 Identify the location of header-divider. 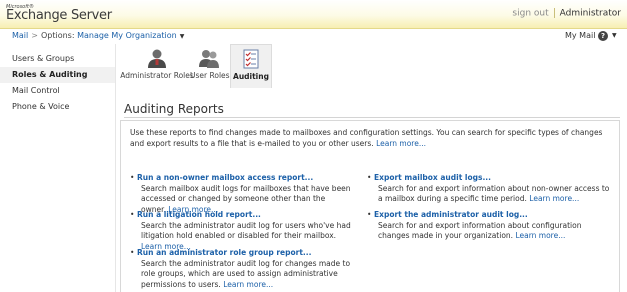
(554, 13).